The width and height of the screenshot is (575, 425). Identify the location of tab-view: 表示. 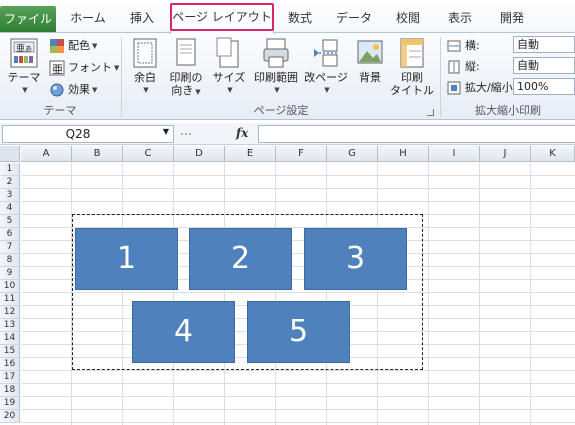
(460, 18).